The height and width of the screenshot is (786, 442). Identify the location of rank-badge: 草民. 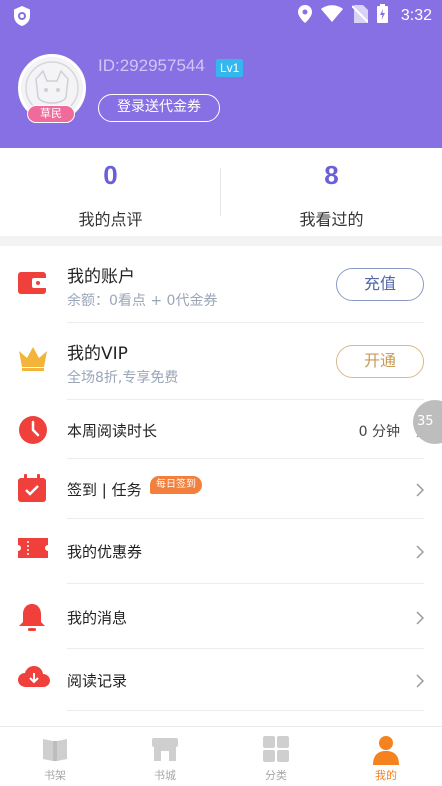
(51, 114).